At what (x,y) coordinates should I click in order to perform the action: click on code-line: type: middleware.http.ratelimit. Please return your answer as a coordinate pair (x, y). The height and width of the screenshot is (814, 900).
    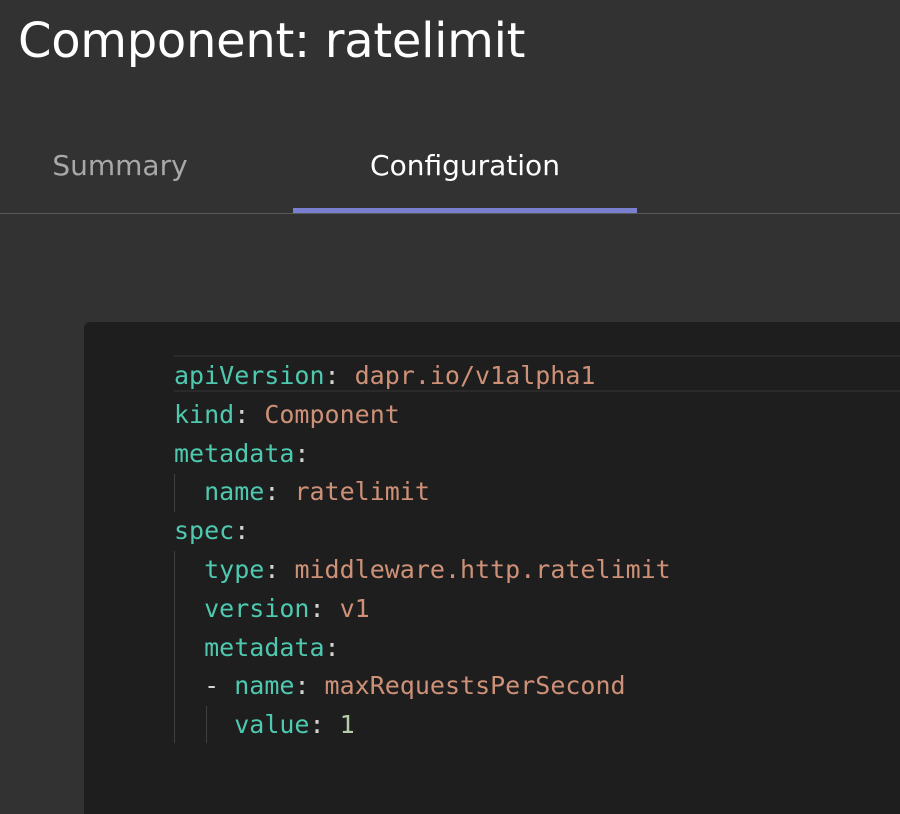
    Looking at the image, I should click on (422, 570).